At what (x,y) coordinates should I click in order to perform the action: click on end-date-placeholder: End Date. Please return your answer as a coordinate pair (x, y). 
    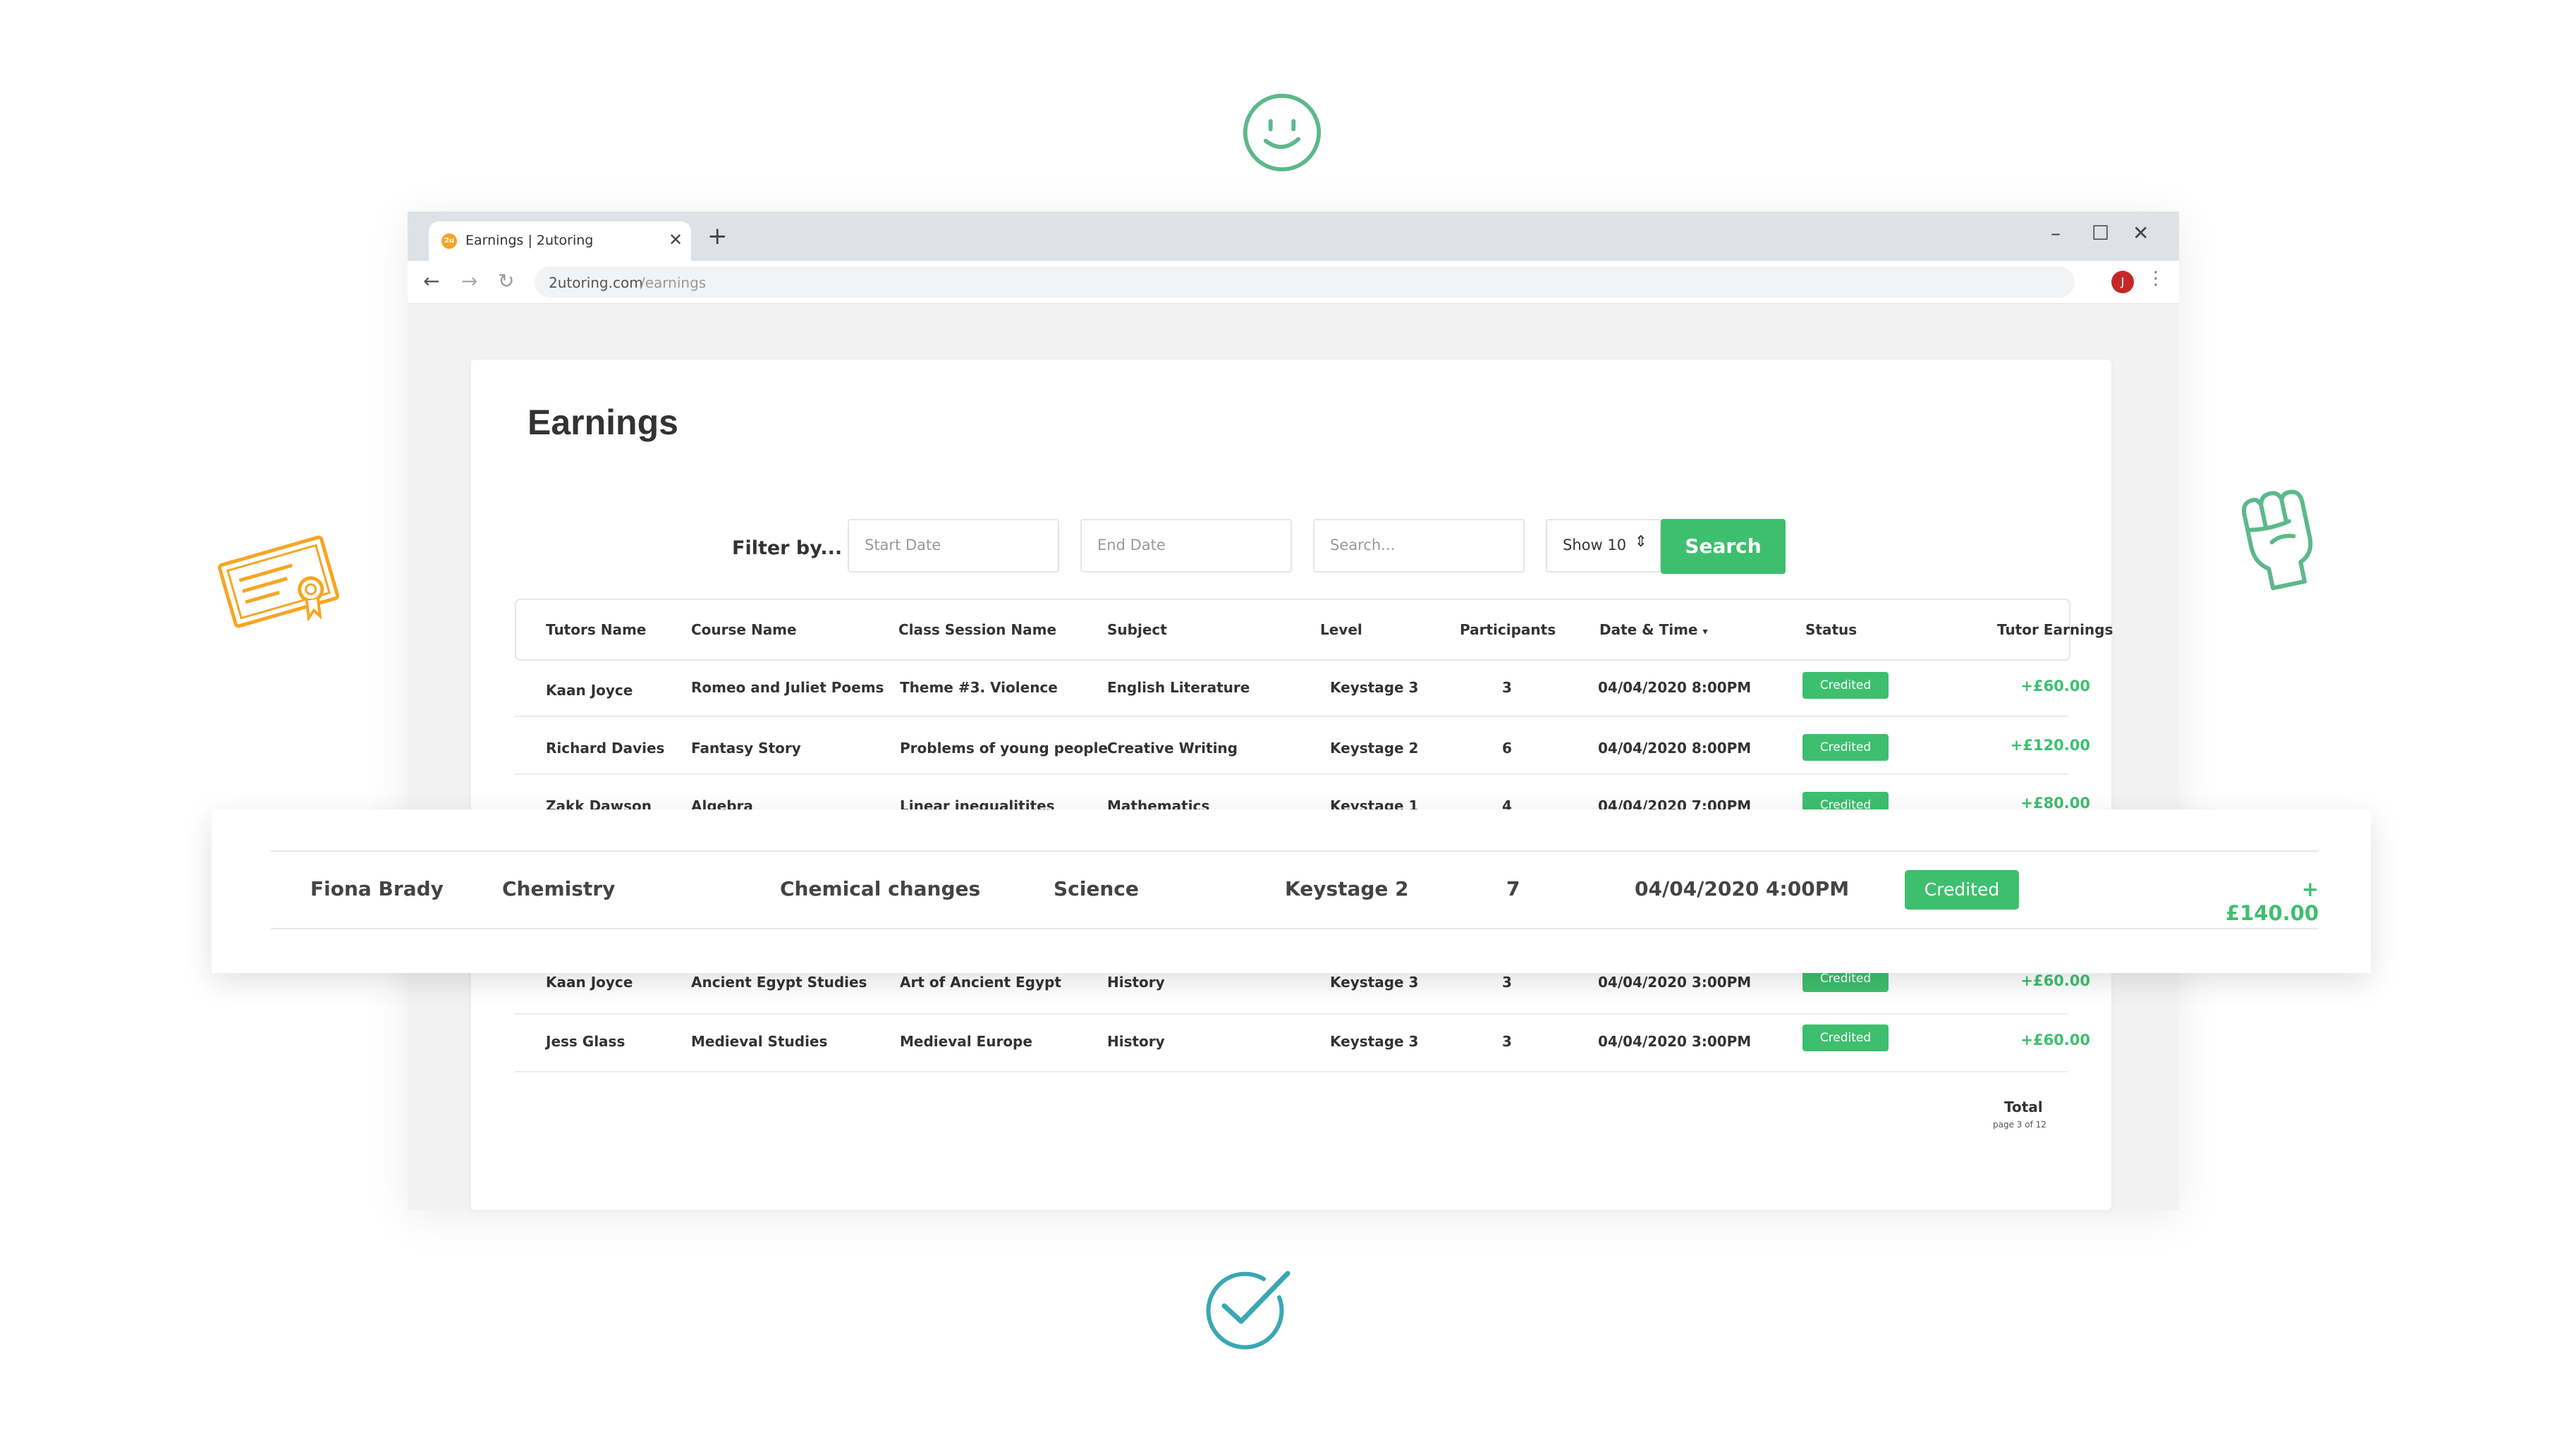
    Looking at the image, I should click on (1131, 545).